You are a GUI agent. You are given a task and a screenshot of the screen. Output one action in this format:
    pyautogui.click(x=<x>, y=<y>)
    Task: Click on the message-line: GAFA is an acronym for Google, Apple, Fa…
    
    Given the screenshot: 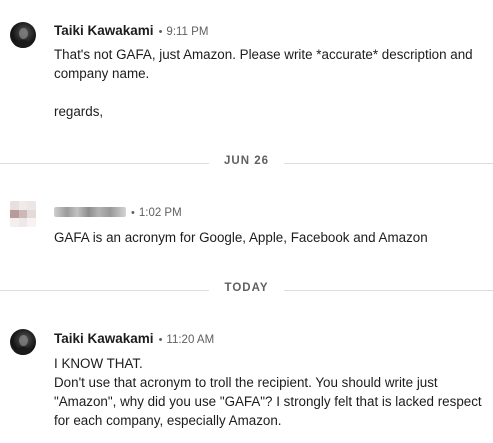 What is the action you would take?
    pyautogui.click(x=241, y=237)
    